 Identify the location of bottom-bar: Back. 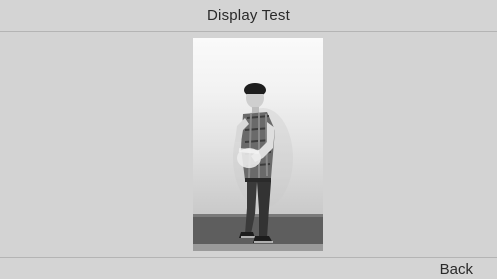
(248, 268).